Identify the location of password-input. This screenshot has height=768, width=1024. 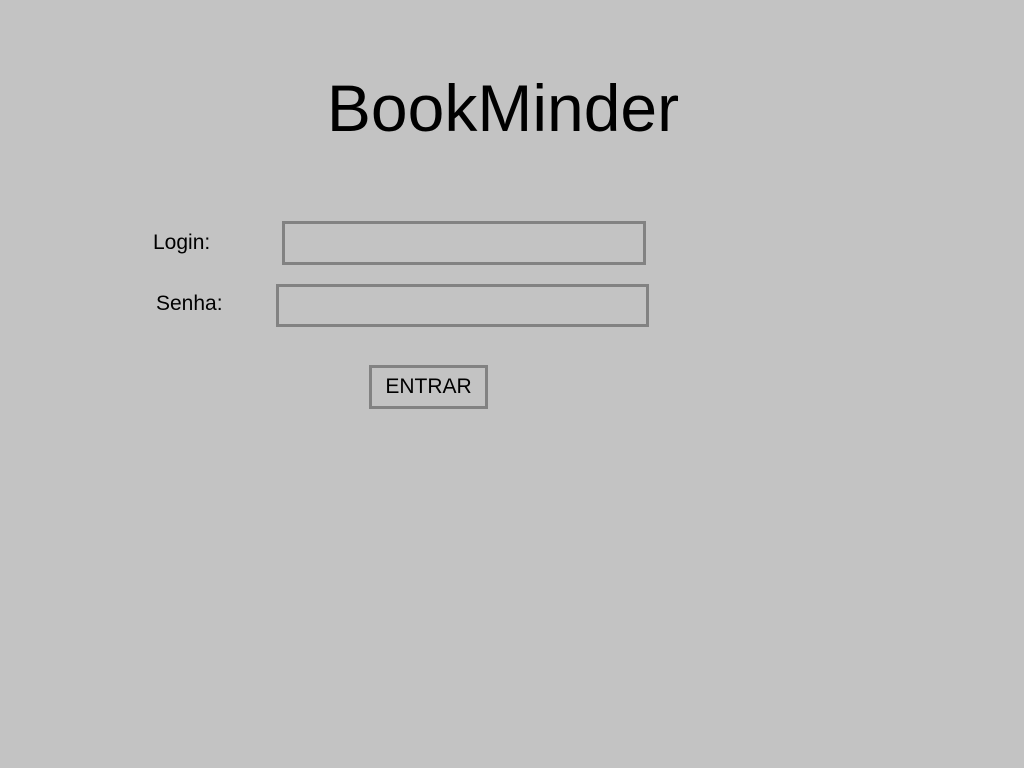
(462, 305).